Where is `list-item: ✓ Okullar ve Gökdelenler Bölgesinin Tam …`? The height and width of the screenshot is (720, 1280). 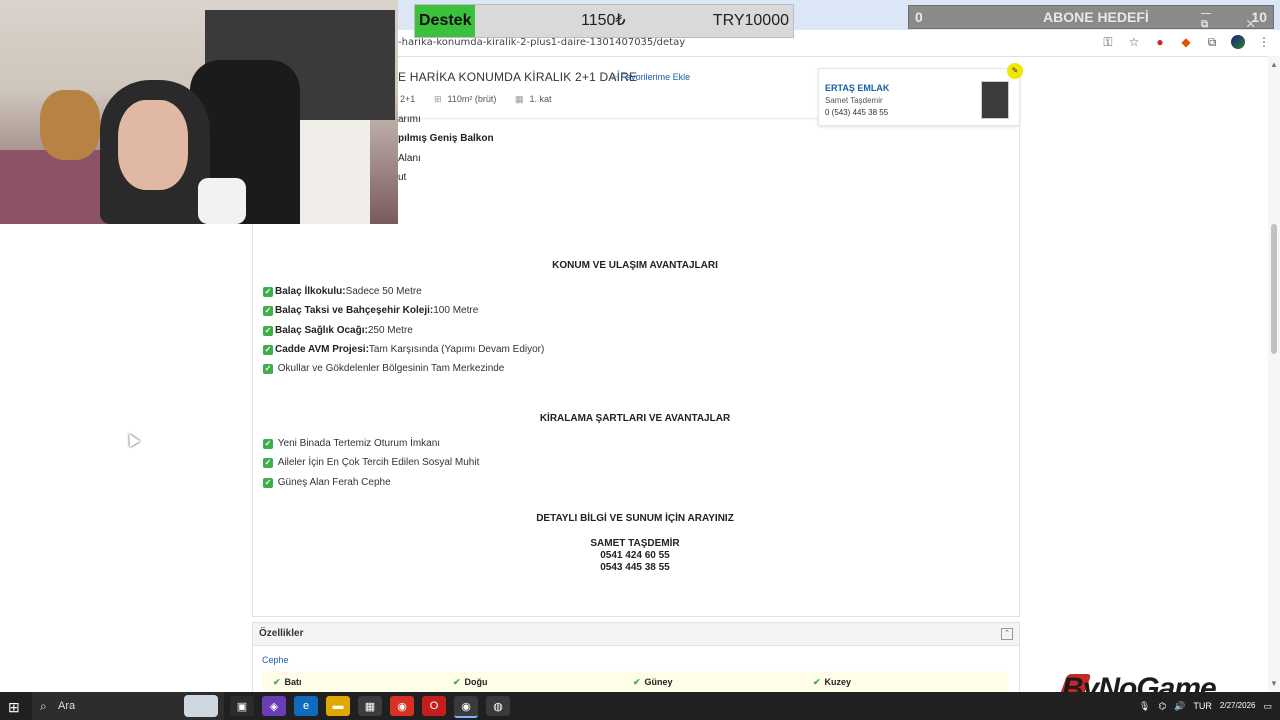 list-item: ✓ Okullar ve Gökdelenler Bölgesinin Tam … is located at coordinates (383, 368).